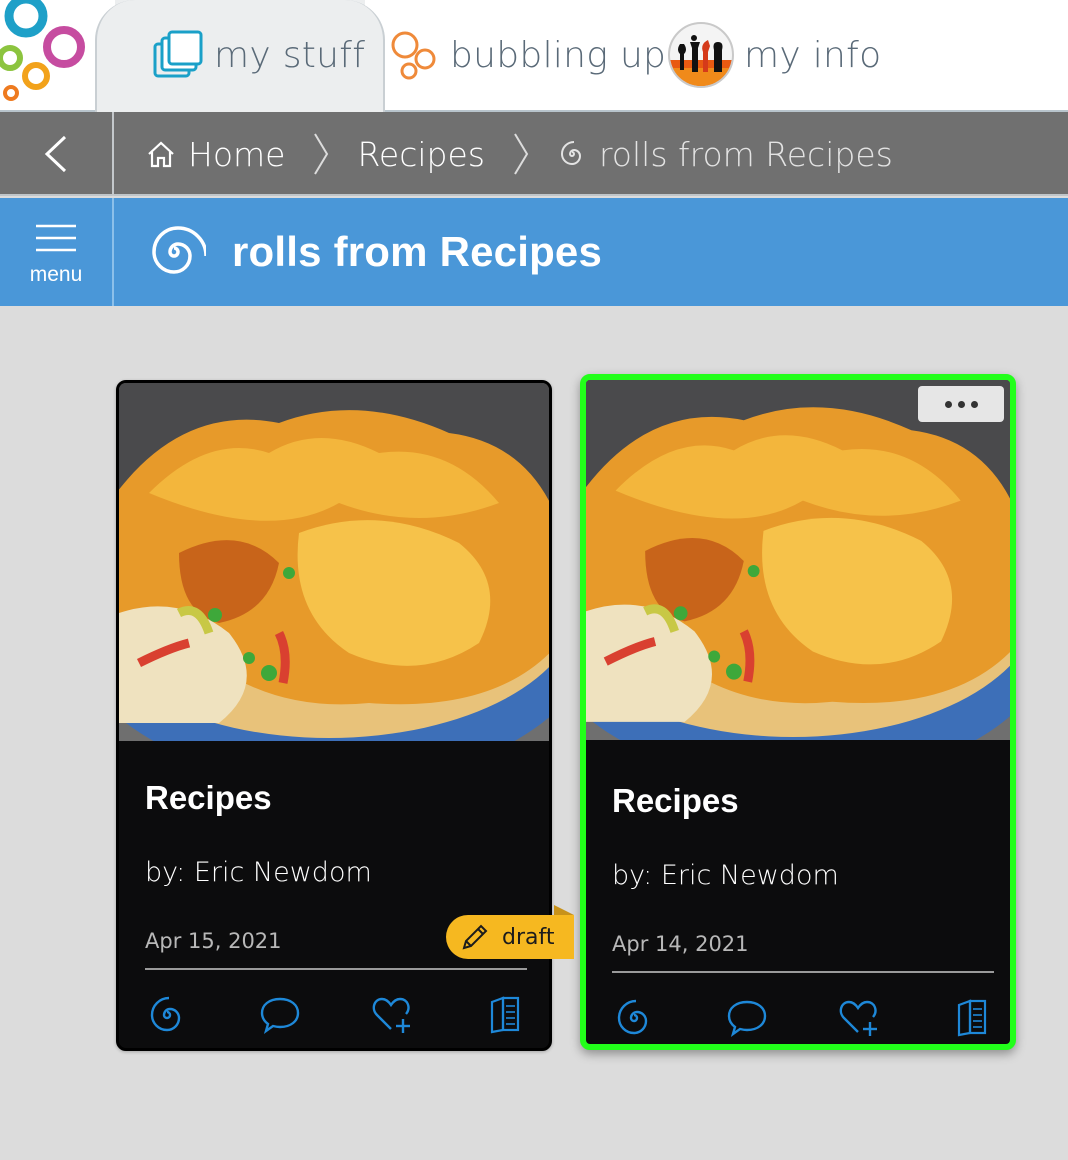  I want to click on breadcrumb-home: Home, so click(215, 154).